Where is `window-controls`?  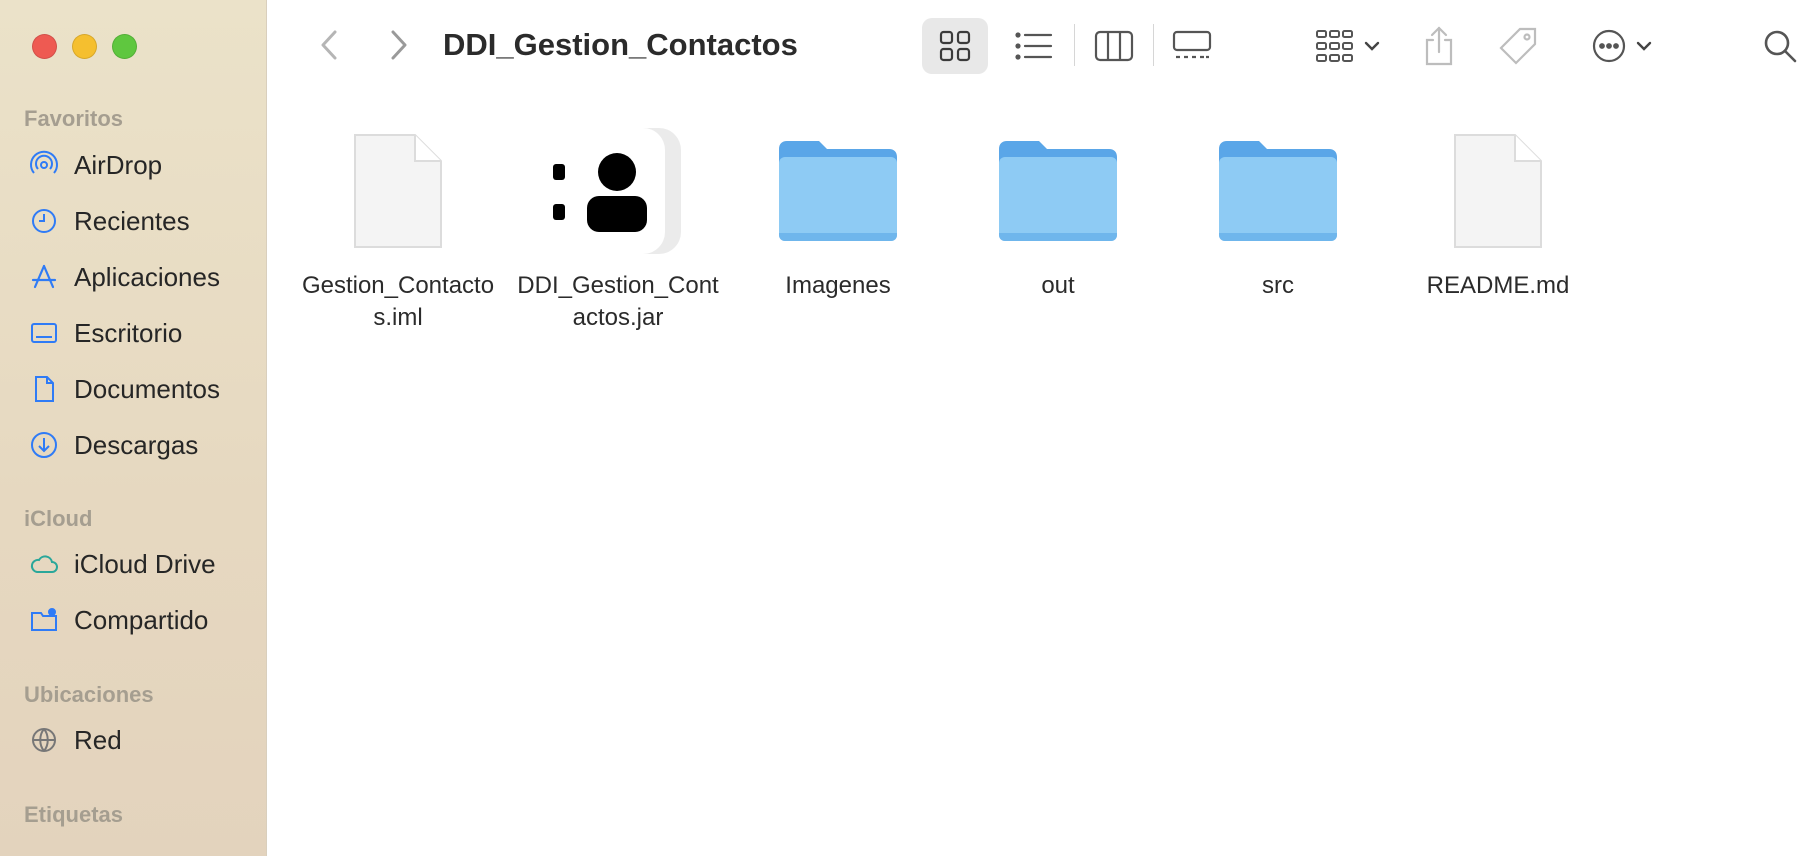
window-controls is located at coordinates (84, 46).